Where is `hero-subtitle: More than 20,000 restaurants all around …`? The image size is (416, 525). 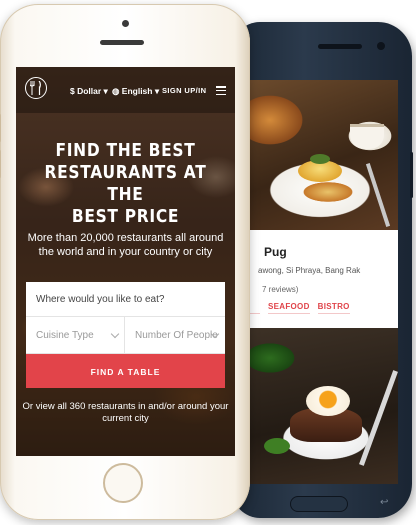
hero-subtitle: More than 20,000 restaurants all around … is located at coordinates (125, 245).